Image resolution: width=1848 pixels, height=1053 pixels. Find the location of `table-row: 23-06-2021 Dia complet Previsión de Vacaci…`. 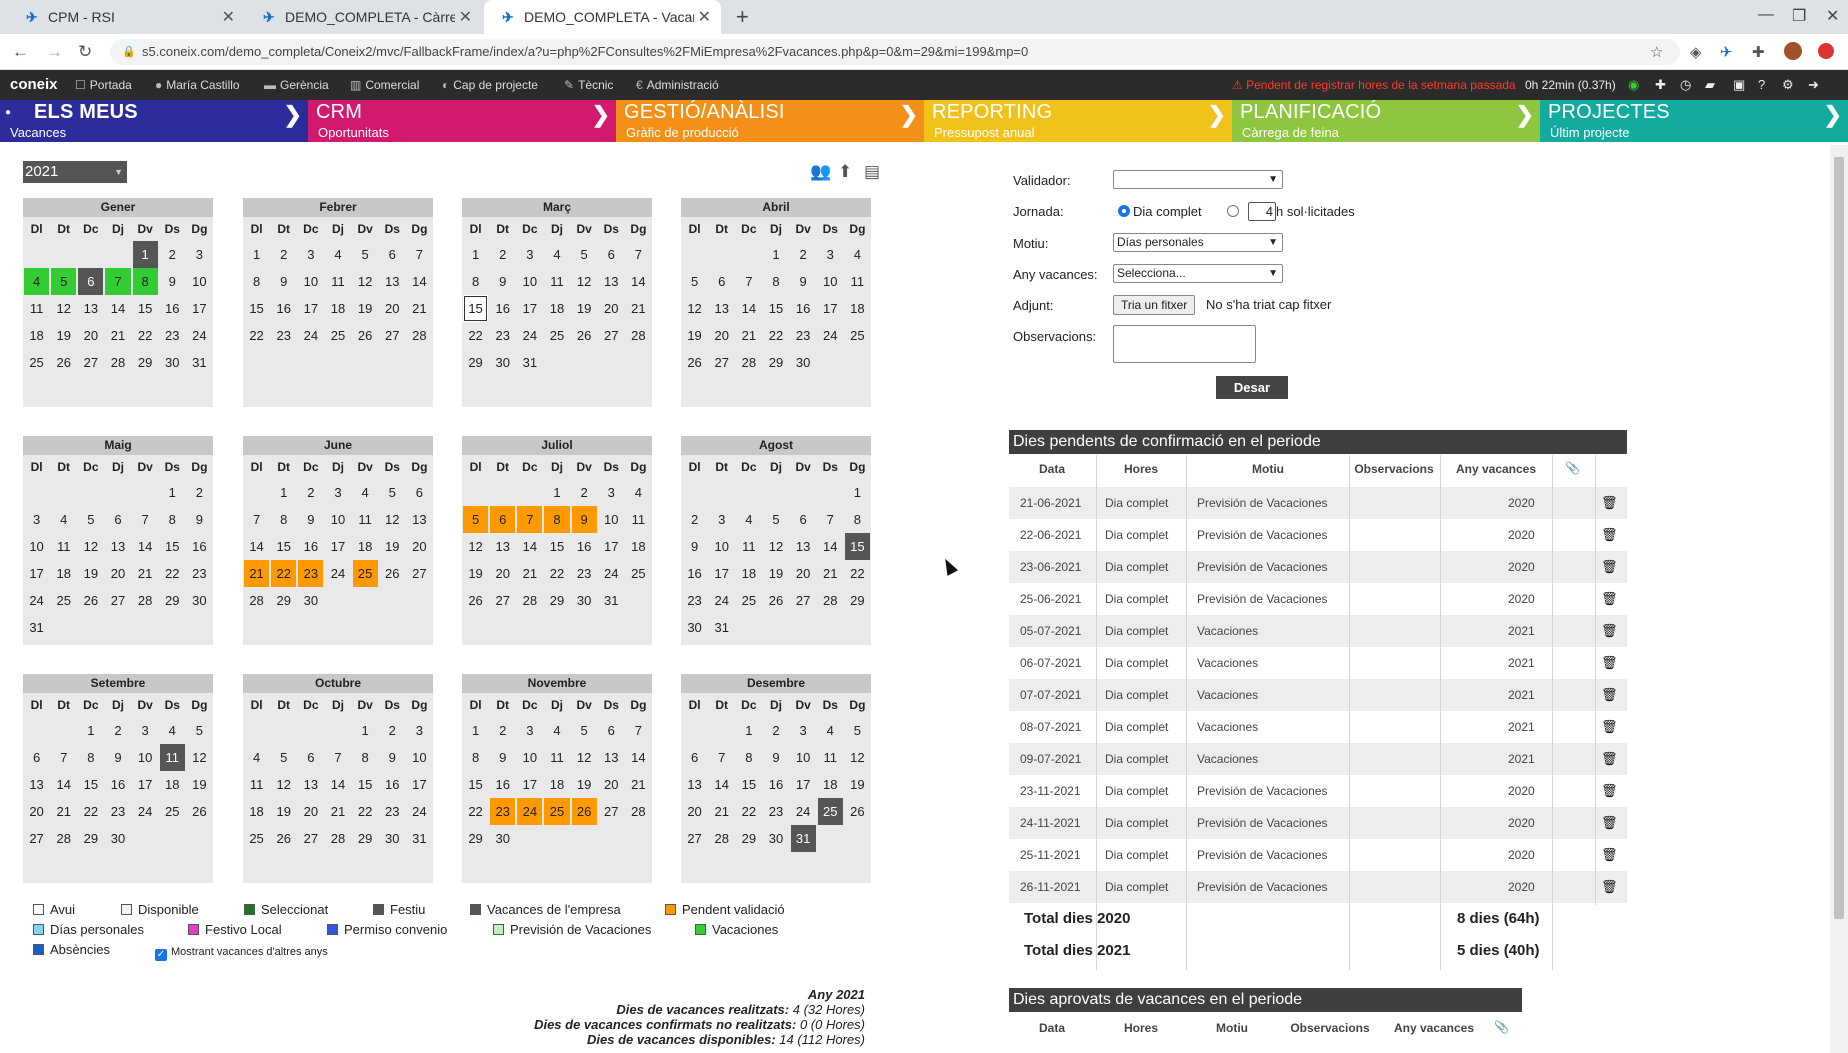

table-row: 23-06-2021 Dia complet Previsión de Vacaci… is located at coordinates (1318, 567).